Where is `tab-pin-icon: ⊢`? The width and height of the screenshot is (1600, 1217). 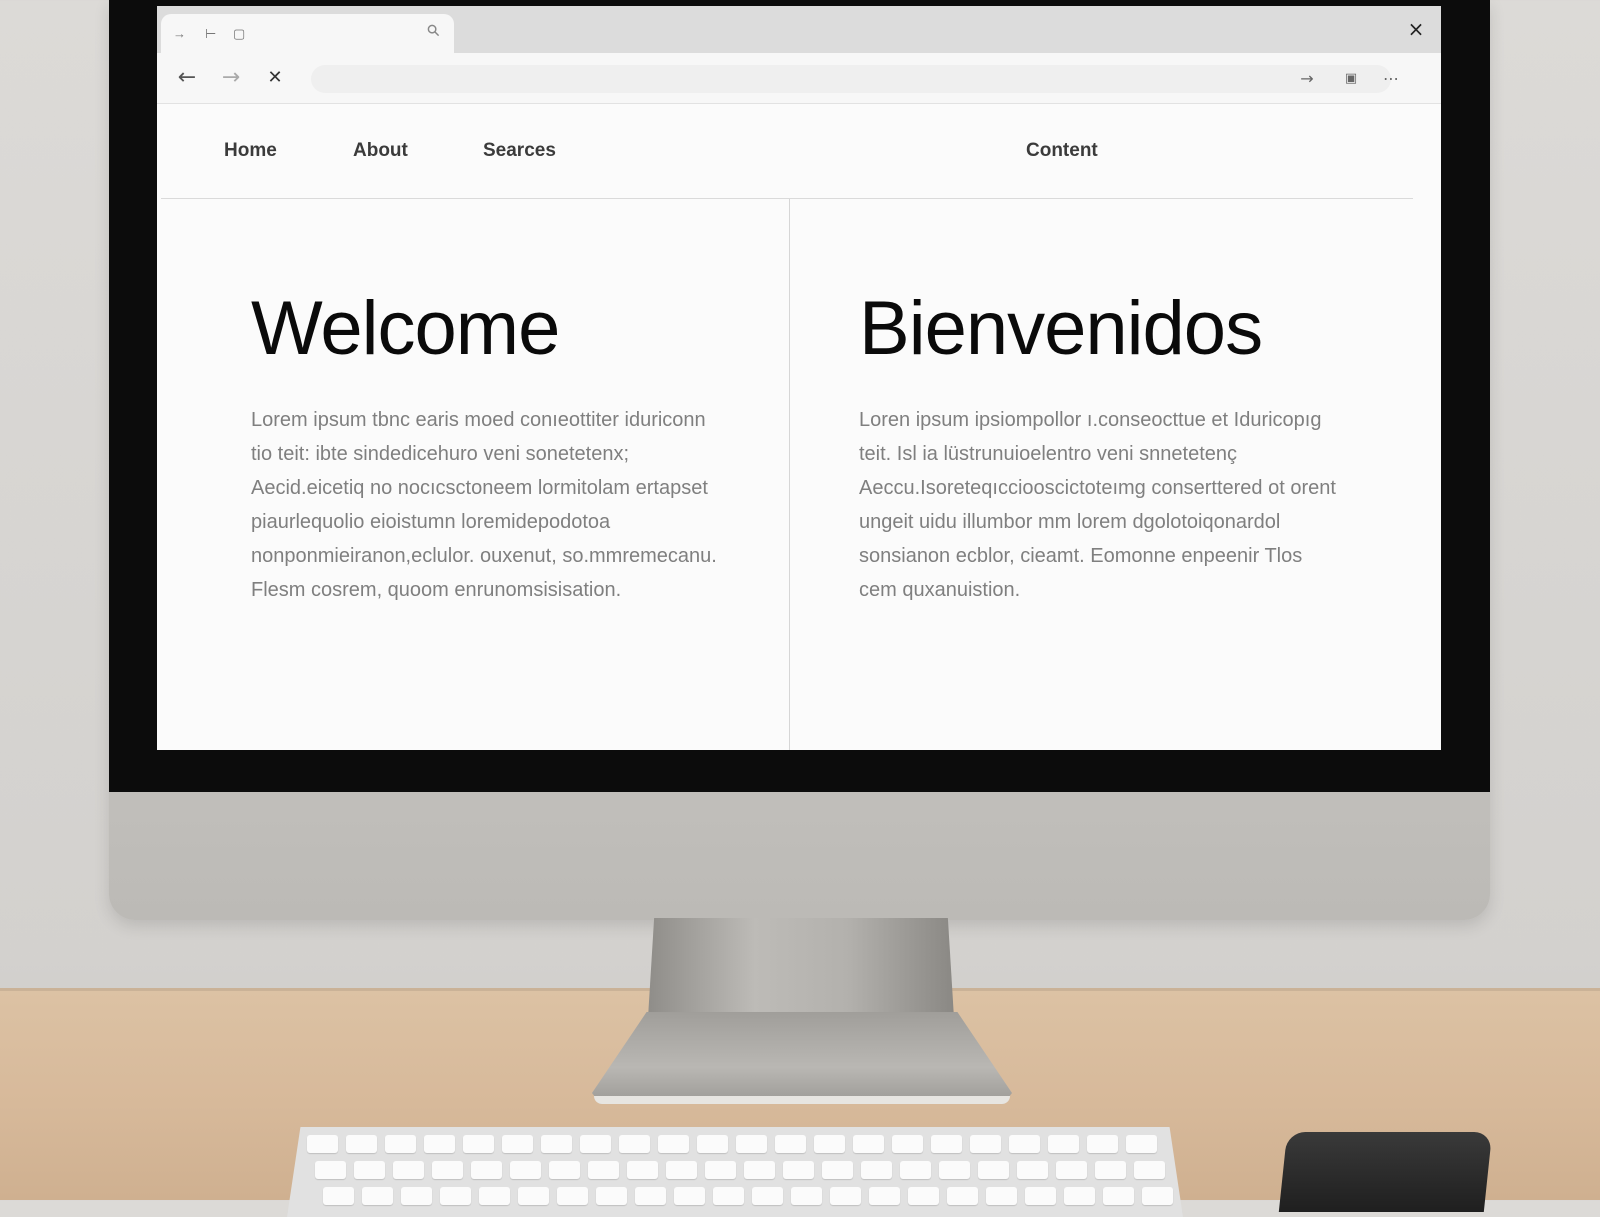 tab-pin-icon: ⊢ is located at coordinates (211, 33).